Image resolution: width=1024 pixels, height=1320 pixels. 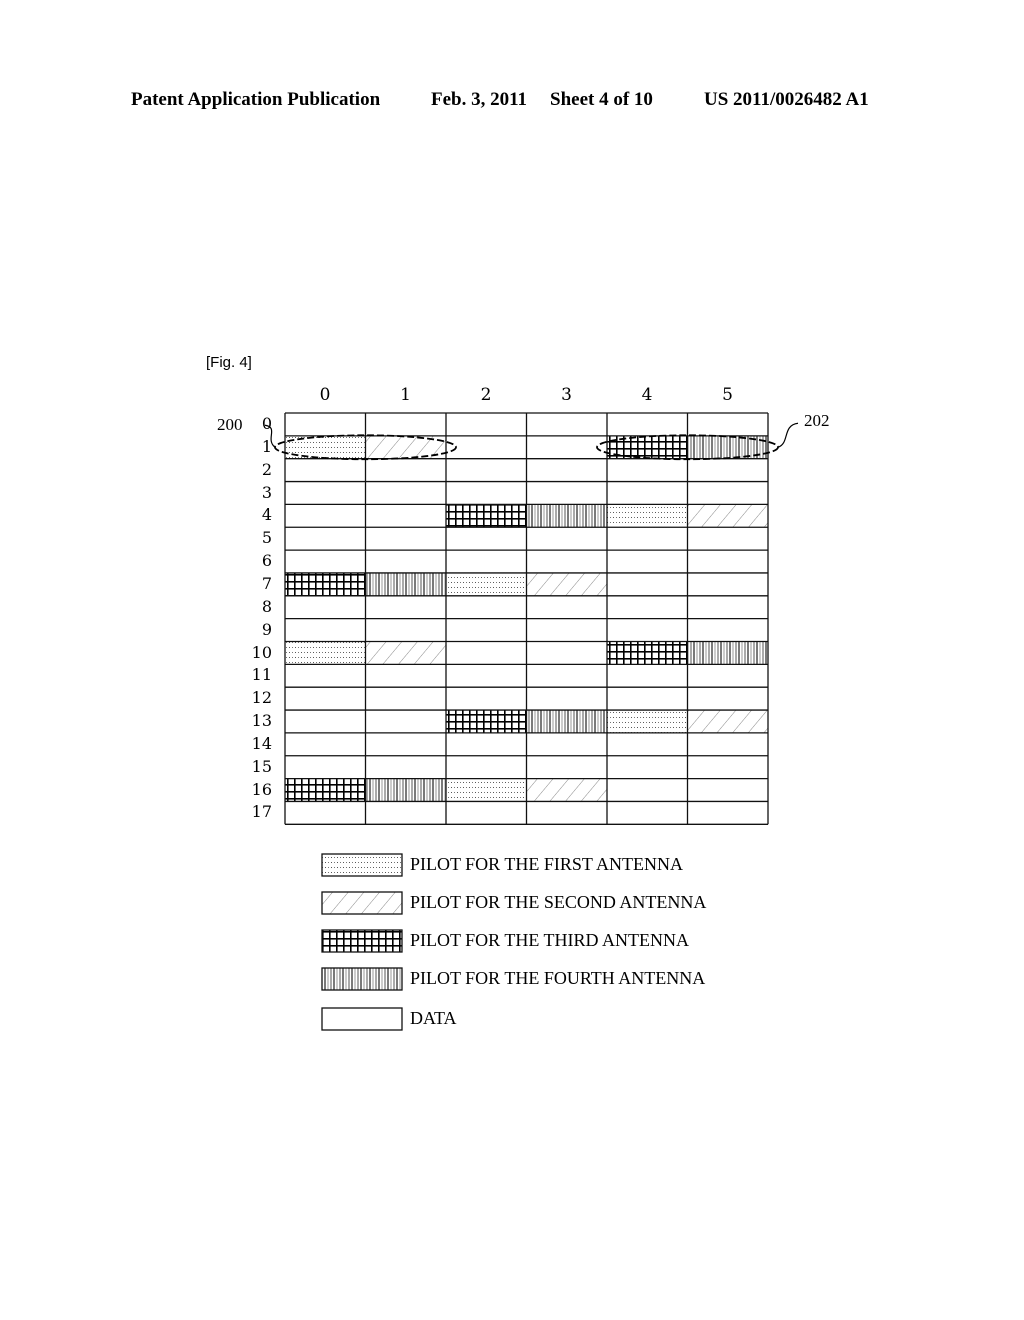 I want to click on reference-number-200: 200, so click(x=230, y=425).